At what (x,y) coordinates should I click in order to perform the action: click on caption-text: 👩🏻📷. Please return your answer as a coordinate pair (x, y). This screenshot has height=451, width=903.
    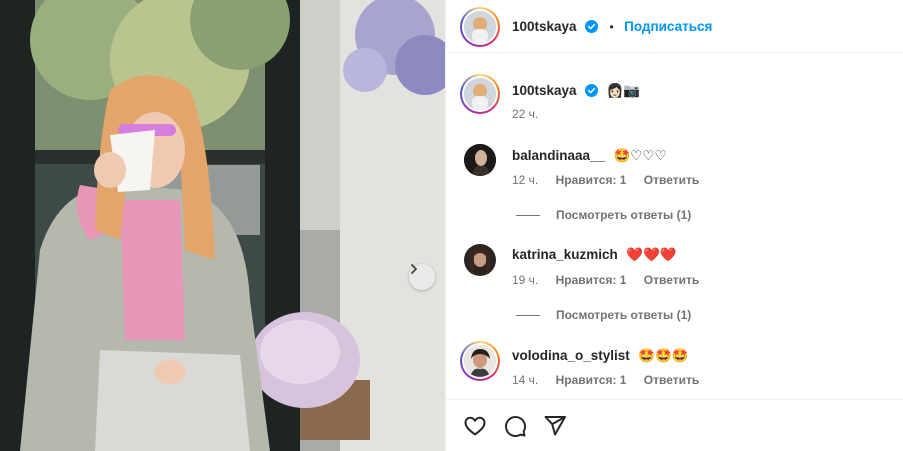
    Looking at the image, I should click on (623, 90).